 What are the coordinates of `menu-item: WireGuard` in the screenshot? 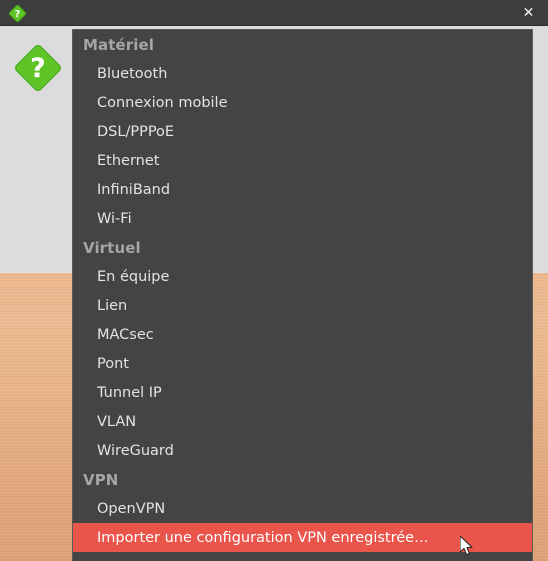 It's located at (302, 450).